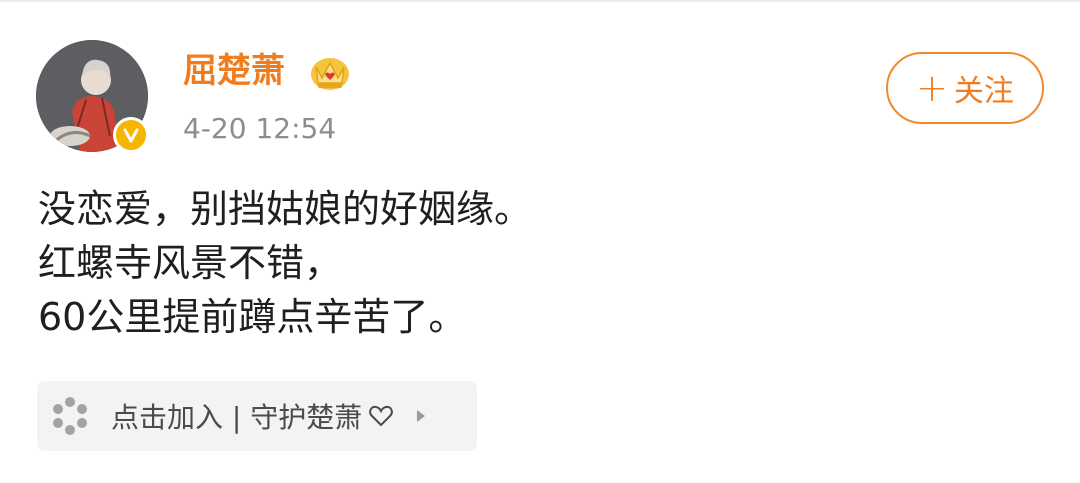 The image size is (1080, 483). What do you see at coordinates (131, 135) in the screenshot?
I see `verified-badge-icon` at bounding box center [131, 135].